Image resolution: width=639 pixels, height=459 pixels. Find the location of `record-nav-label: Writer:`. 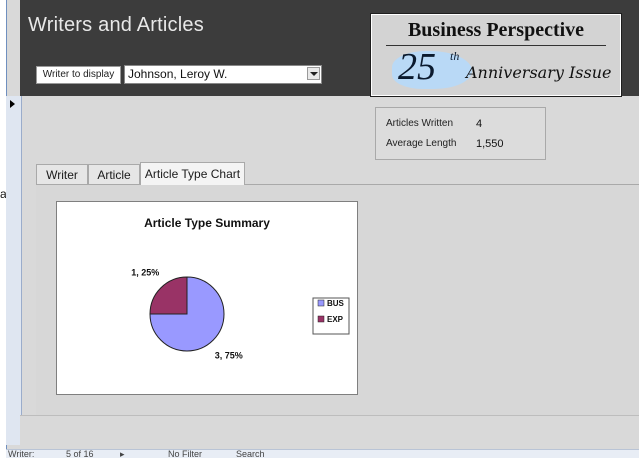

record-nav-label: Writer: is located at coordinates (21, 454).